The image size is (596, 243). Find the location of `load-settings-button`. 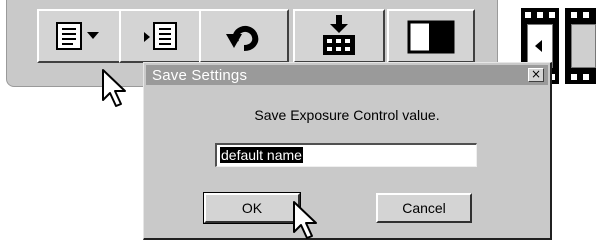

load-settings-button is located at coordinates (160, 36).